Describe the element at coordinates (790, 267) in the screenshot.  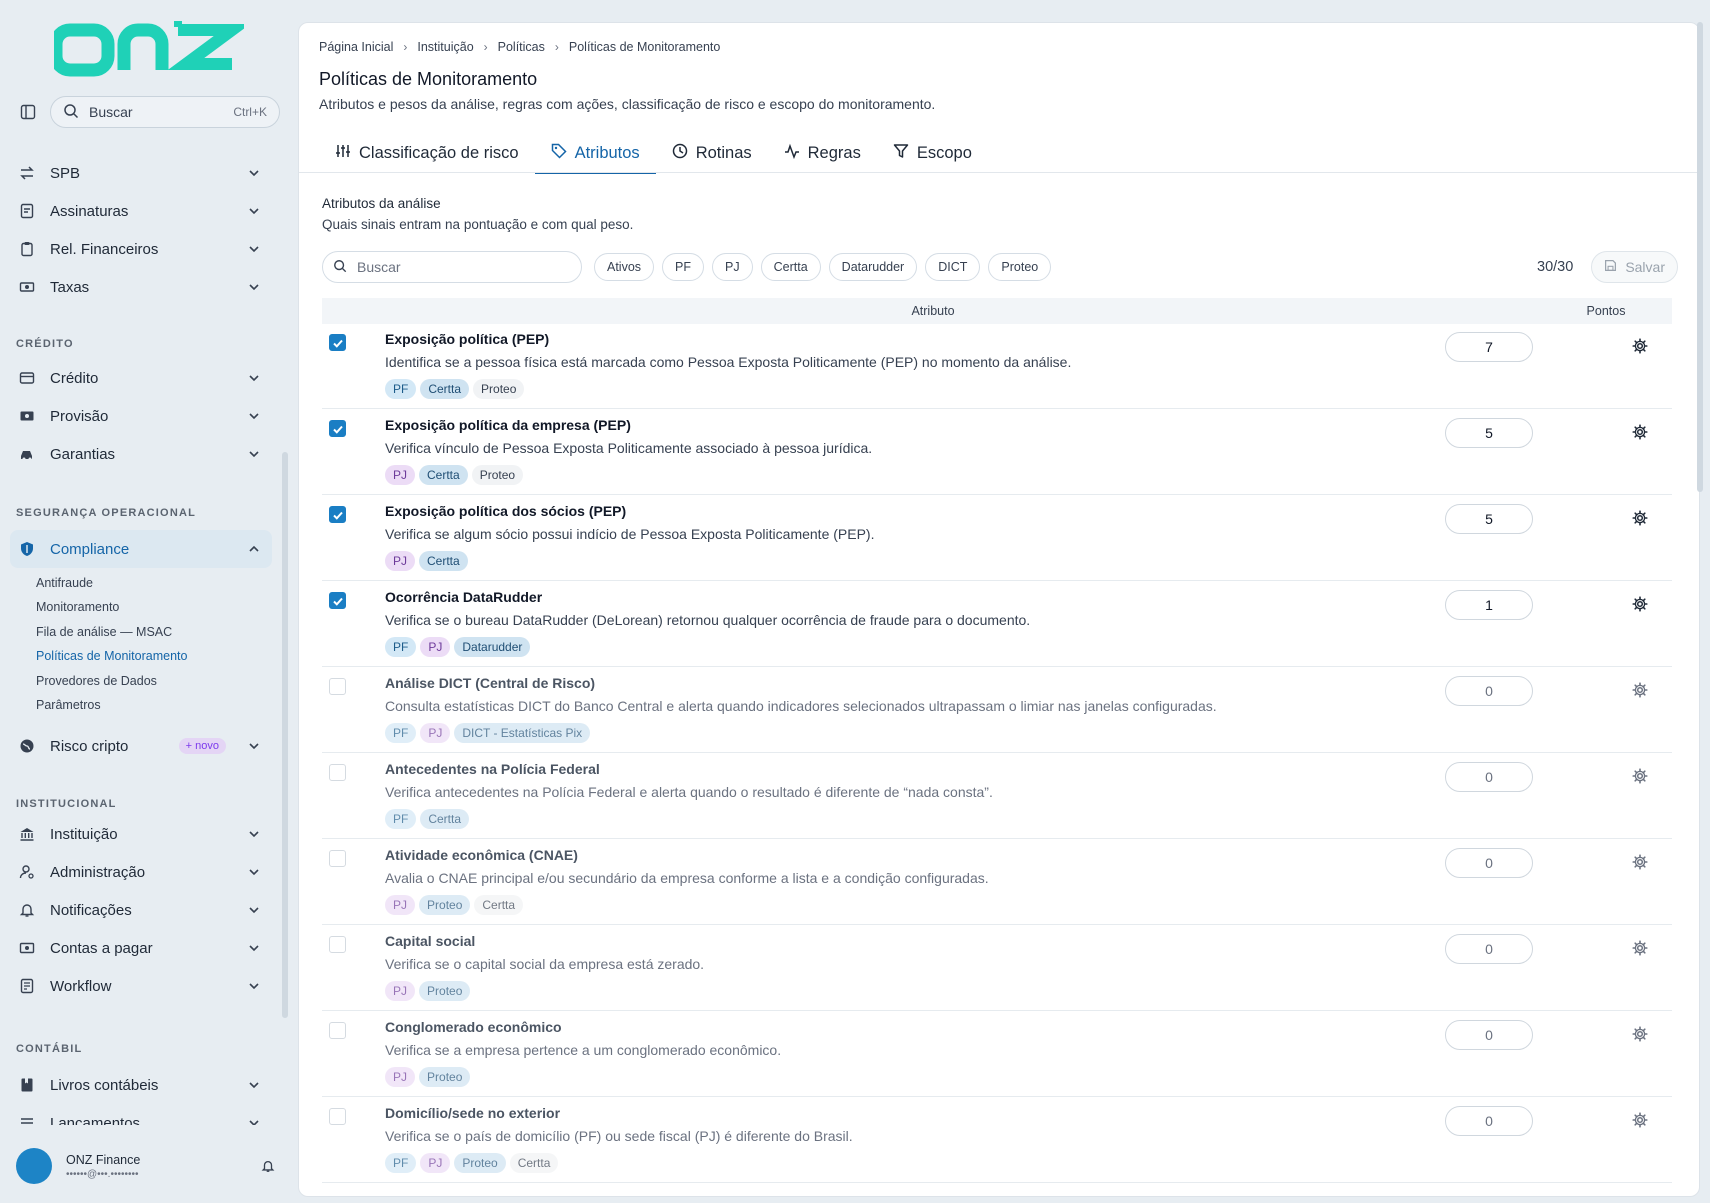
I see `filter-chip-certta: Certta` at that location.